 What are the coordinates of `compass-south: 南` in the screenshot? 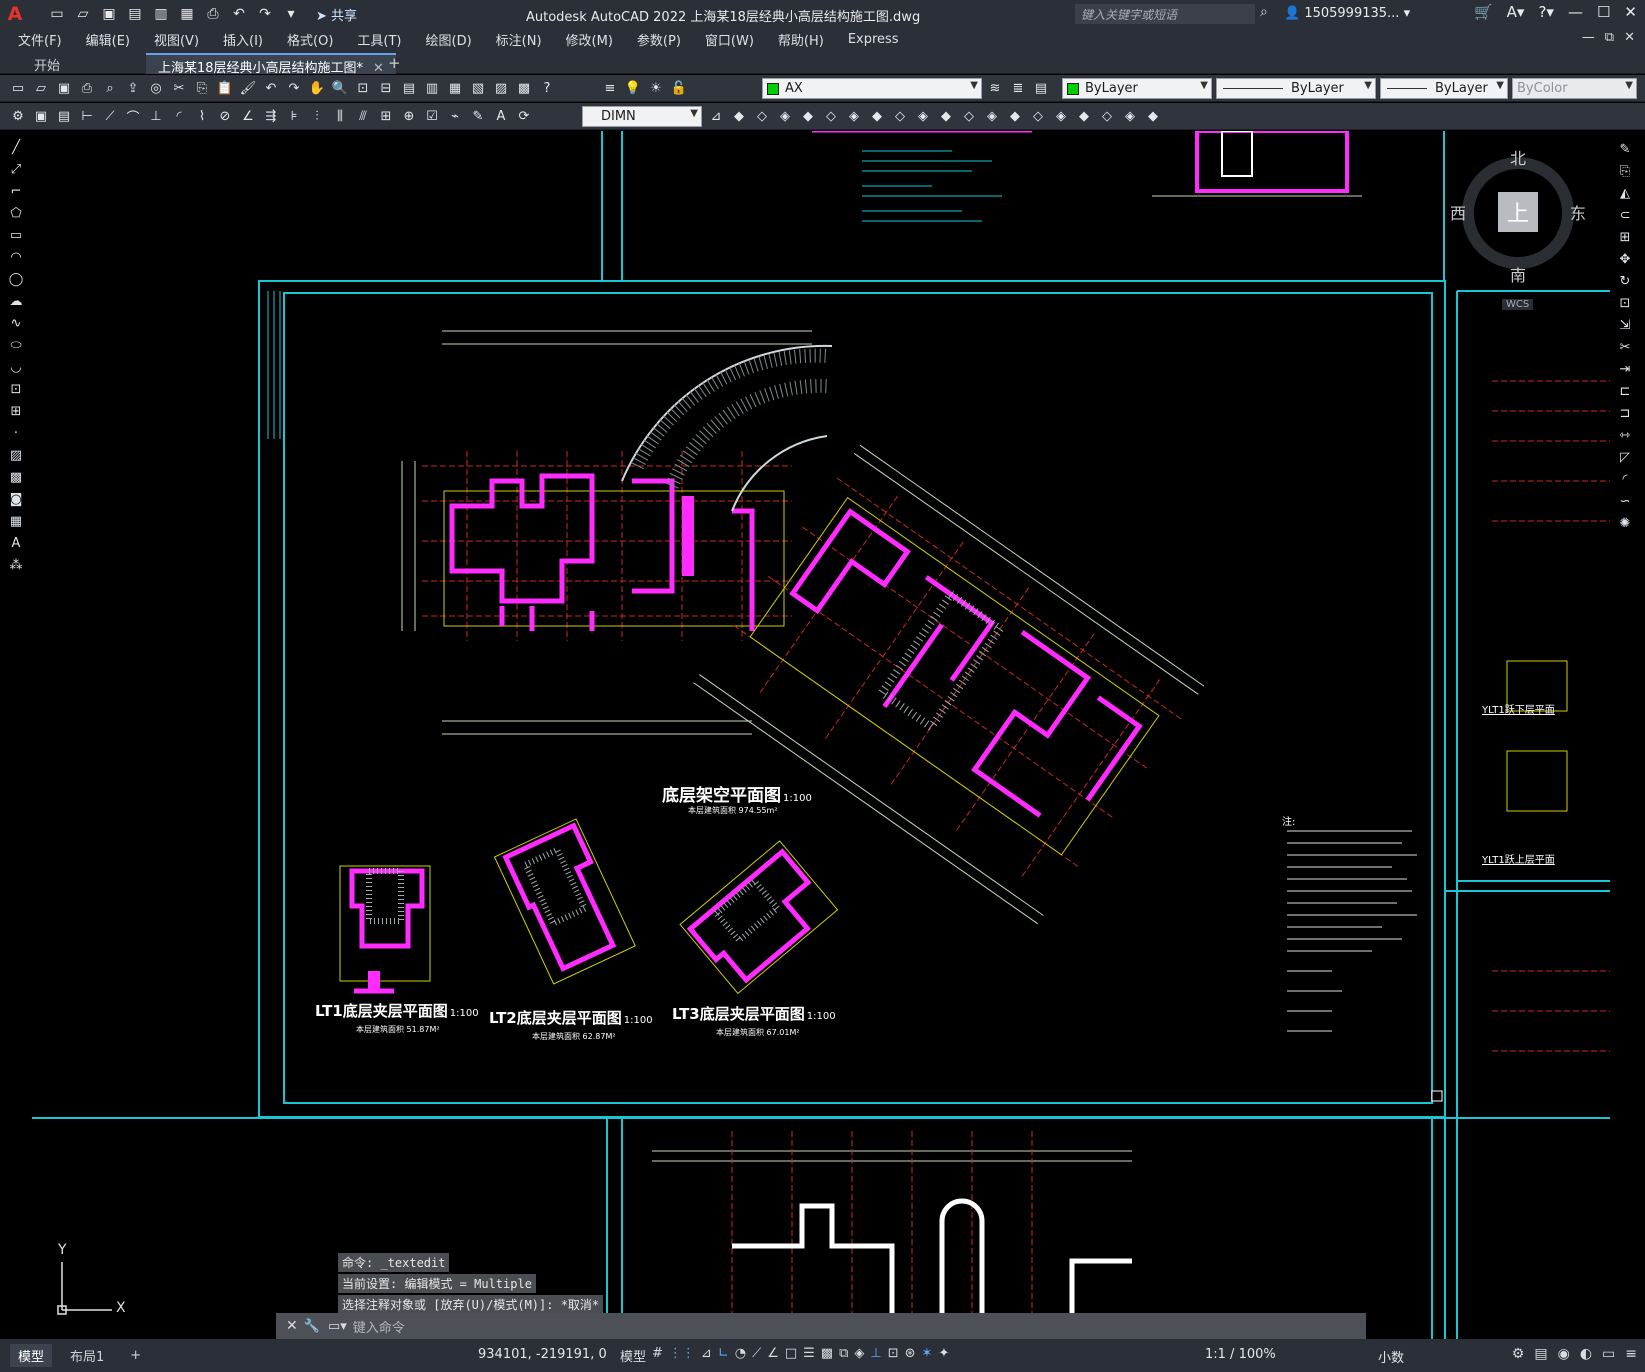 It's located at (1518, 274).